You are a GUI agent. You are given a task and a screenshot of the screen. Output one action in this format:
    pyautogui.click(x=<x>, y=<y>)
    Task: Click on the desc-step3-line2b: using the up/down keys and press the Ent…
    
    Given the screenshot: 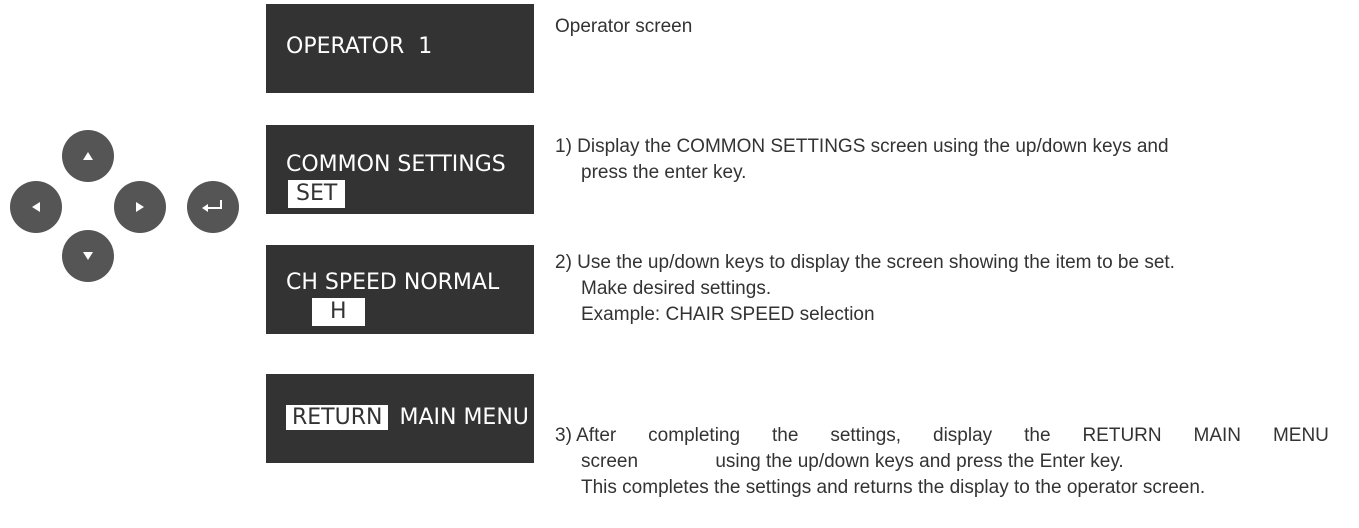 What is the action you would take?
    pyautogui.click(x=919, y=461)
    